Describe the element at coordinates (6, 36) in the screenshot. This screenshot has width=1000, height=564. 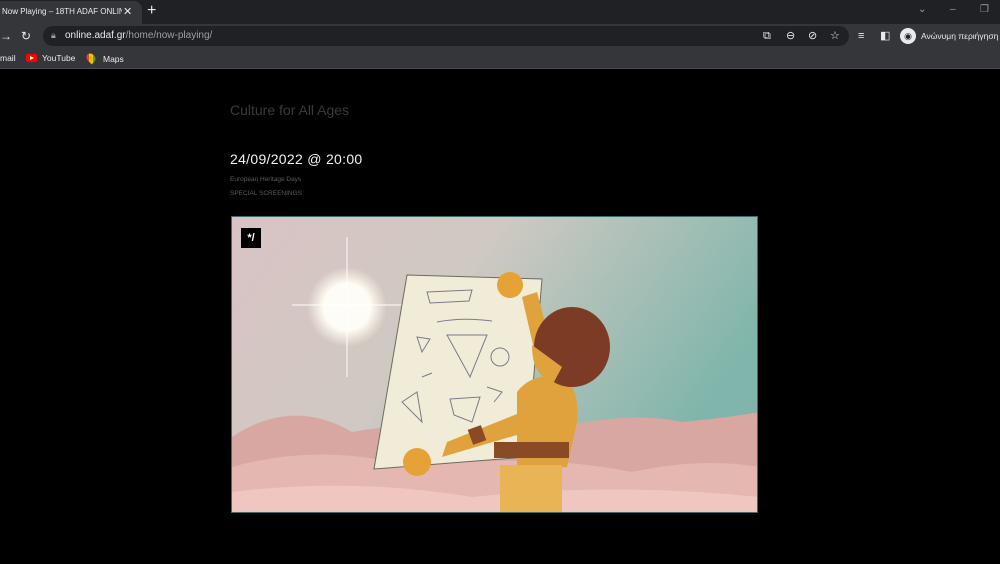
I see `forward-icon: →` at that location.